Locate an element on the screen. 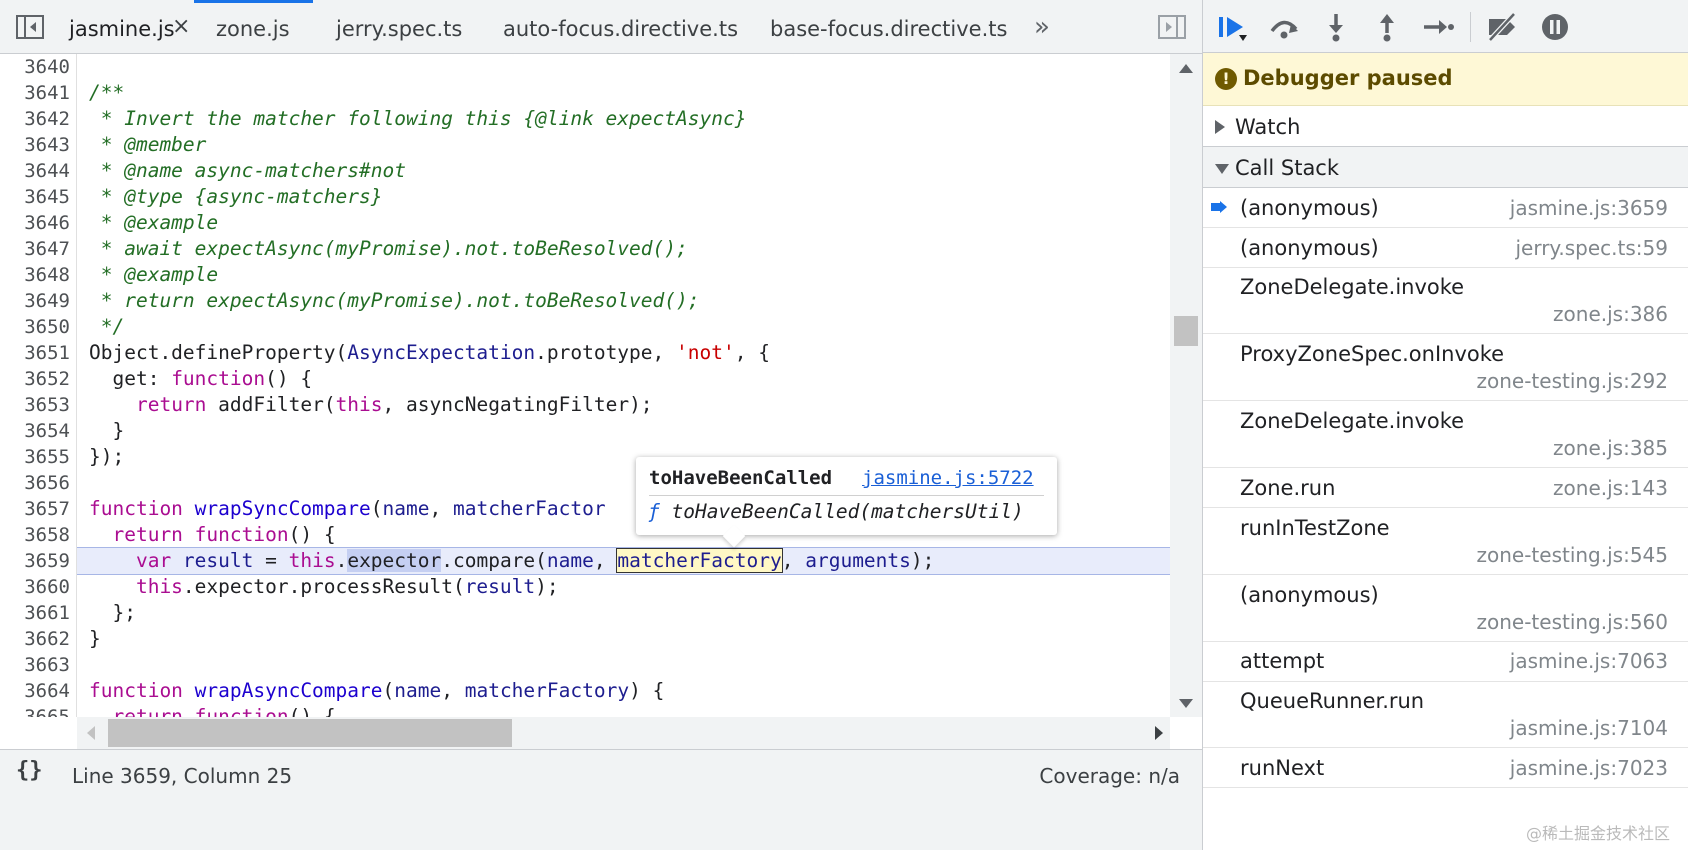  more-tabs-icon: » is located at coordinates (1042, 27).